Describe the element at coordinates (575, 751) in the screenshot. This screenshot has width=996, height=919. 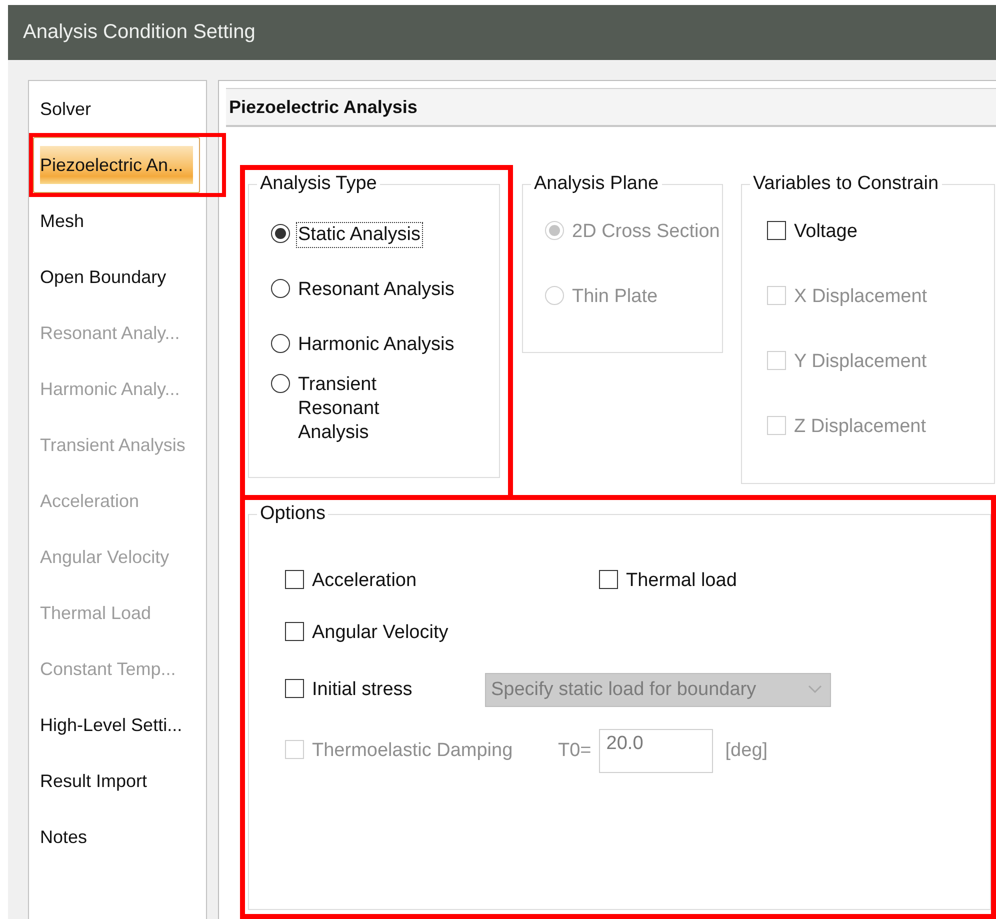
I see `field-label: T0=` at that location.